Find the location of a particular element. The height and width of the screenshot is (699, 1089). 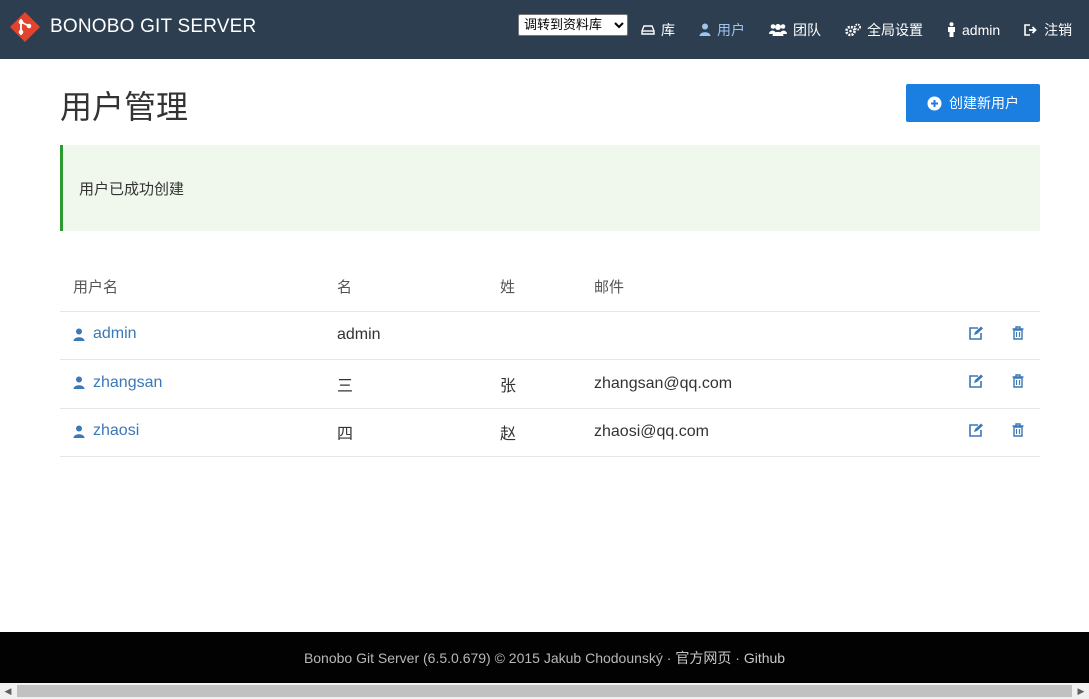

page-title: 用户管理 is located at coordinates (124, 107).